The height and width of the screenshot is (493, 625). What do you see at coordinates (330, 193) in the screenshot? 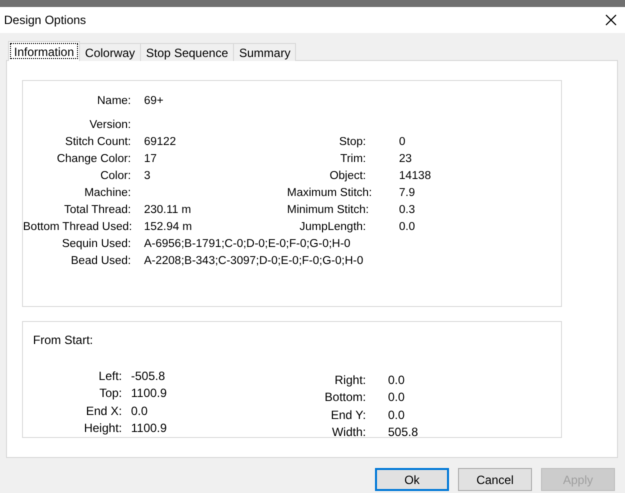
I see `field-label: Maximum Stitch:` at bounding box center [330, 193].